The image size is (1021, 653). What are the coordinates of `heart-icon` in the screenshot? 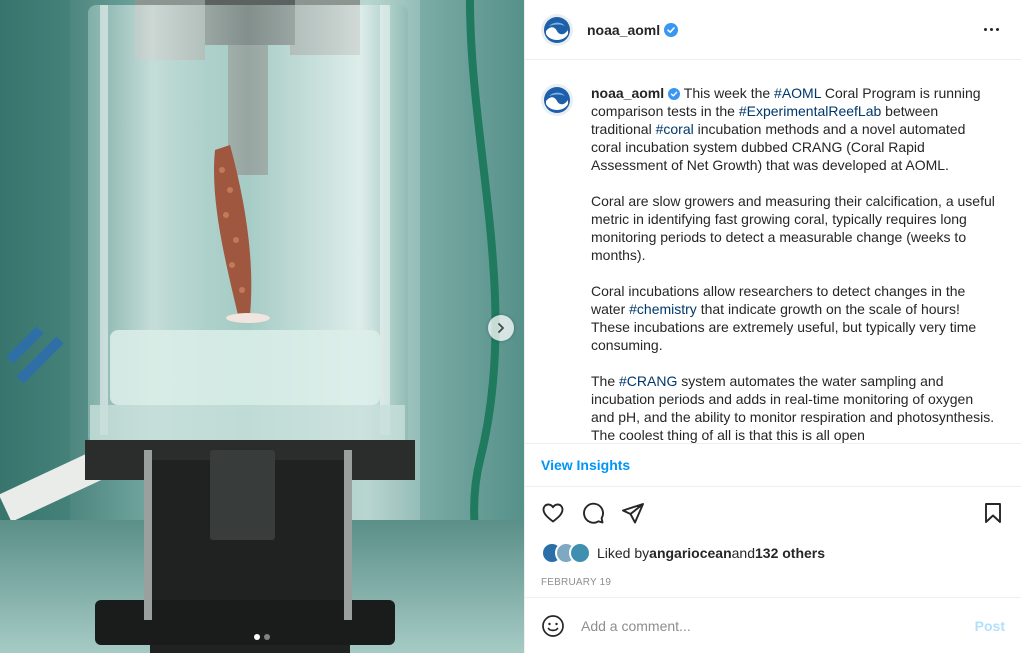 It's located at (553, 513).